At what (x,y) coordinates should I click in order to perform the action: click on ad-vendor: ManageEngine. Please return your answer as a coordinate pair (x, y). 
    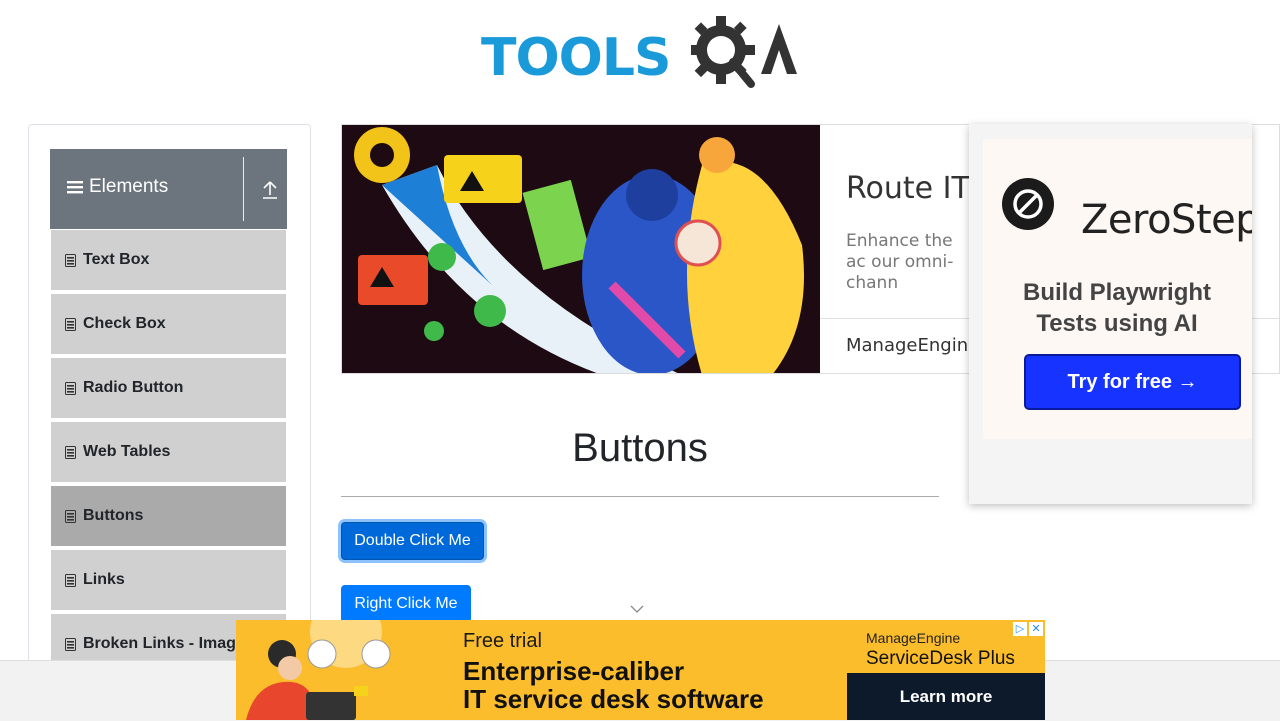
    Looking at the image, I should click on (913, 638).